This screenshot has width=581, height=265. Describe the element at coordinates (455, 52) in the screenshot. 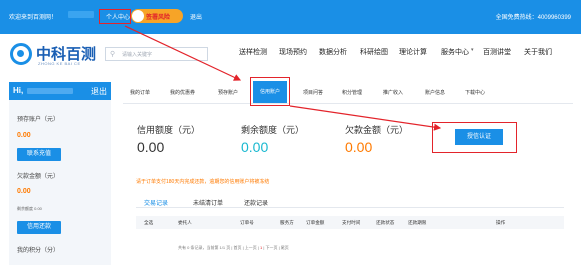

I see `nav-item-service: 服务中心` at that location.